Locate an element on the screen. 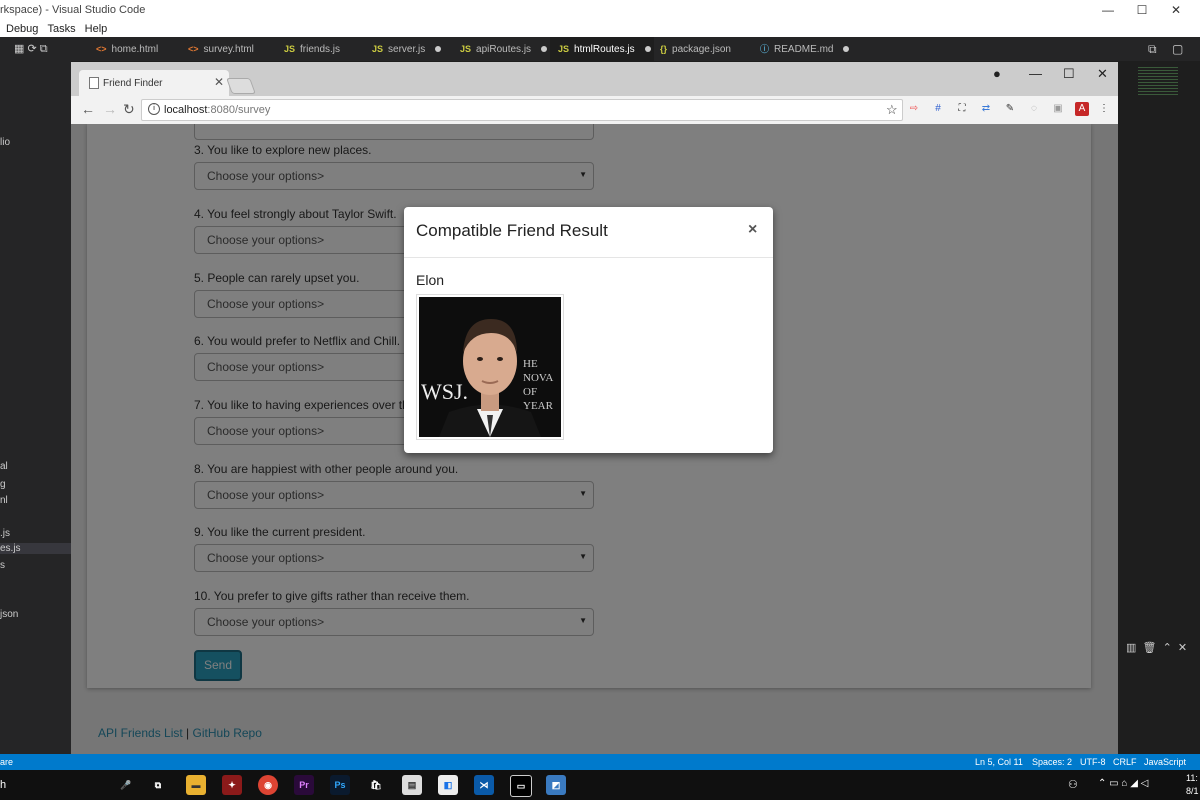  friend-portrait-image: WSJ. HE NOVA OF YEAR is located at coordinates (490, 367).